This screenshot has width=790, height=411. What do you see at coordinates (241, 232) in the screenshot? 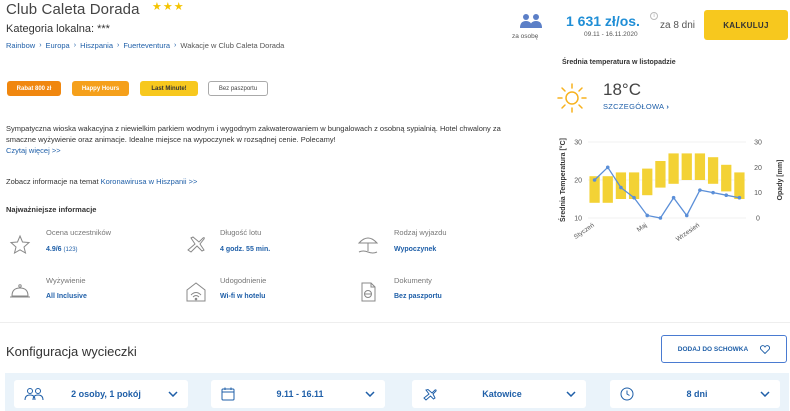
I see `info-label: Długość lotu` at bounding box center [241, 232].